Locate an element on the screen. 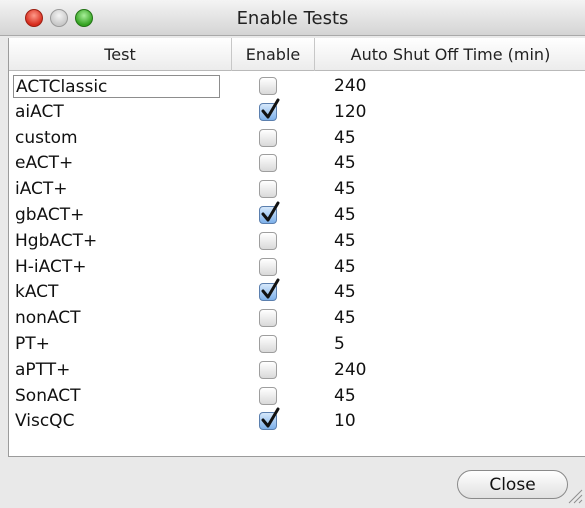  table-row: HgbACT+ 45 is located at coordinates (297, 242).